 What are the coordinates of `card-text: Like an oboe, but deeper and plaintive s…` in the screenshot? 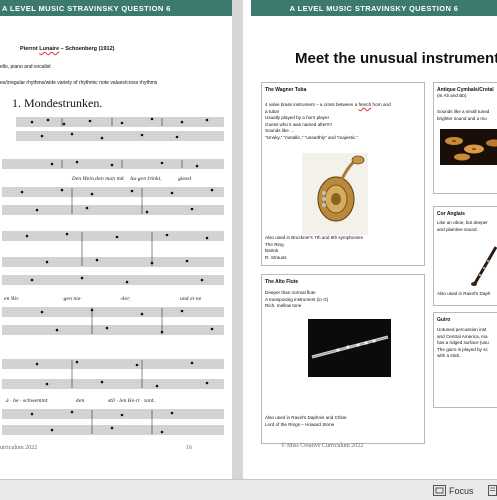 It's located at (462, 226).